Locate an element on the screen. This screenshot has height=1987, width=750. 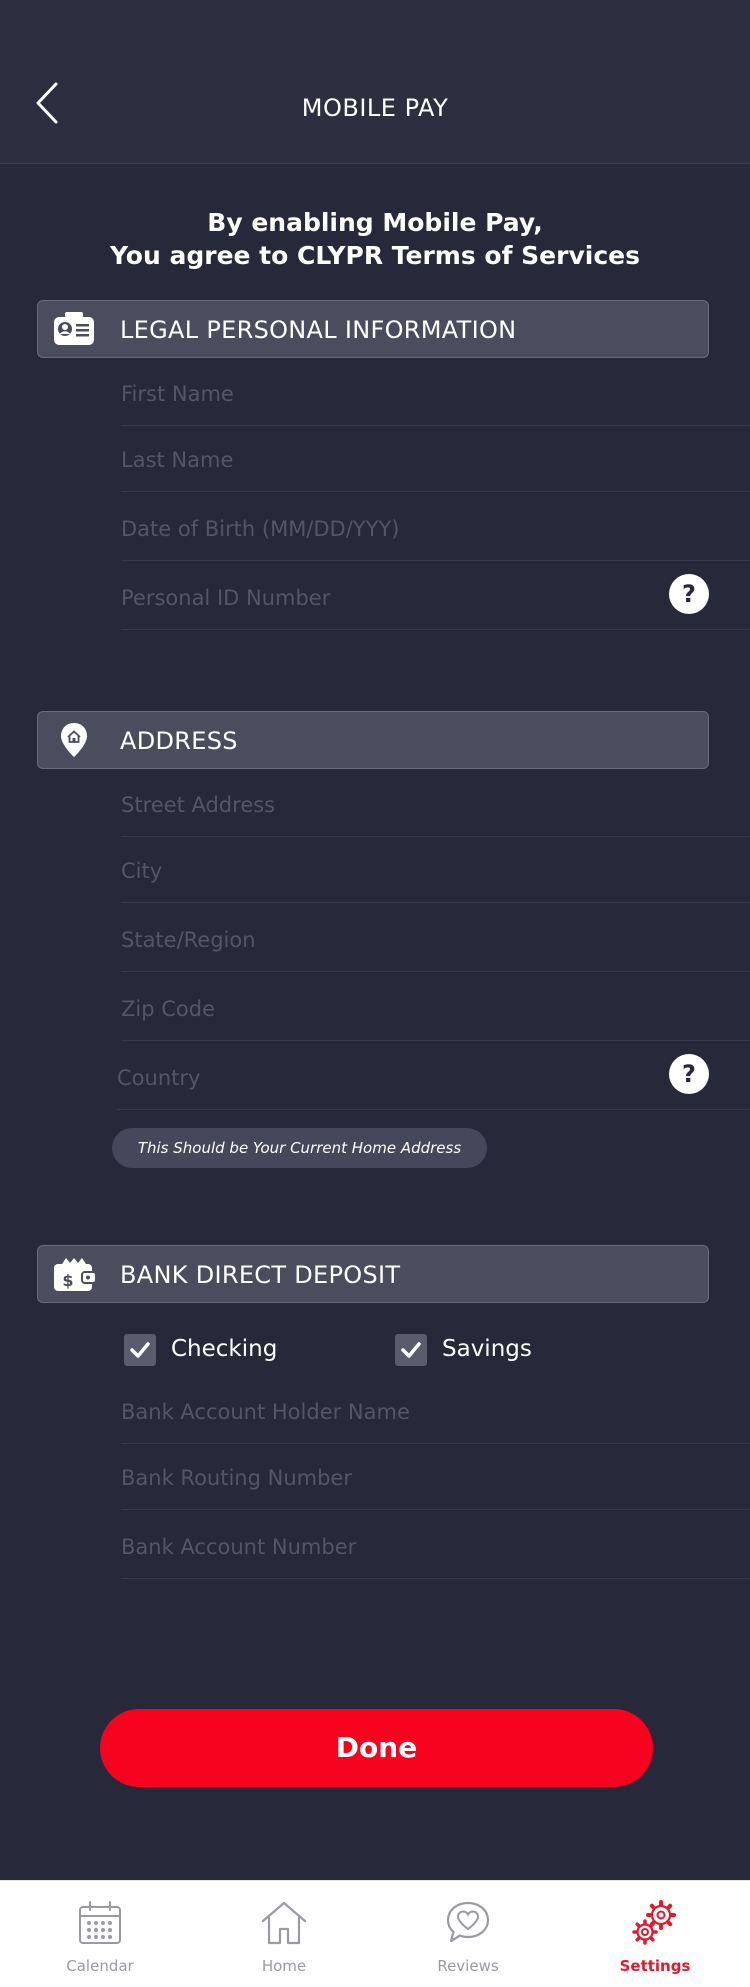
country-field is located at coordinates (433, 1077).